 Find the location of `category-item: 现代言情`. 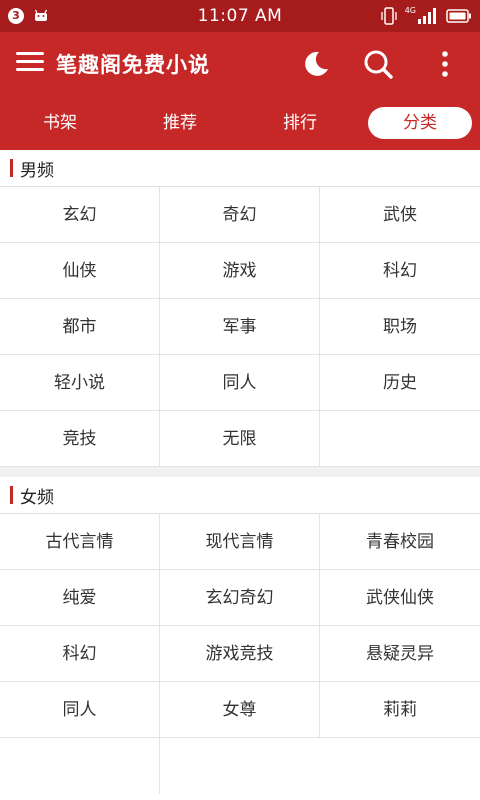

category-item: 现代言情 is located at coordinates (240, 542).